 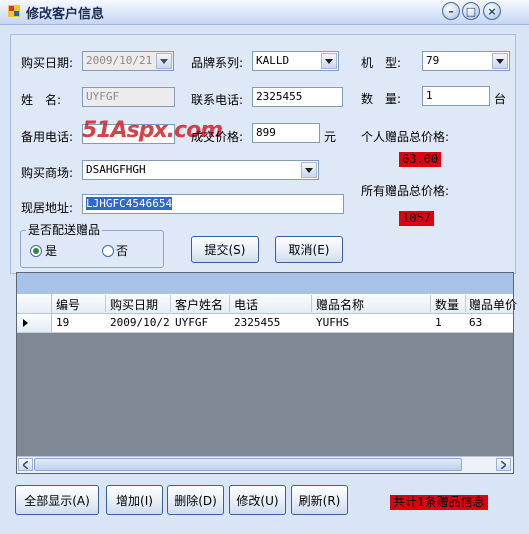 I want to click on name-value: UYFGF, so click(x=103, y=96).